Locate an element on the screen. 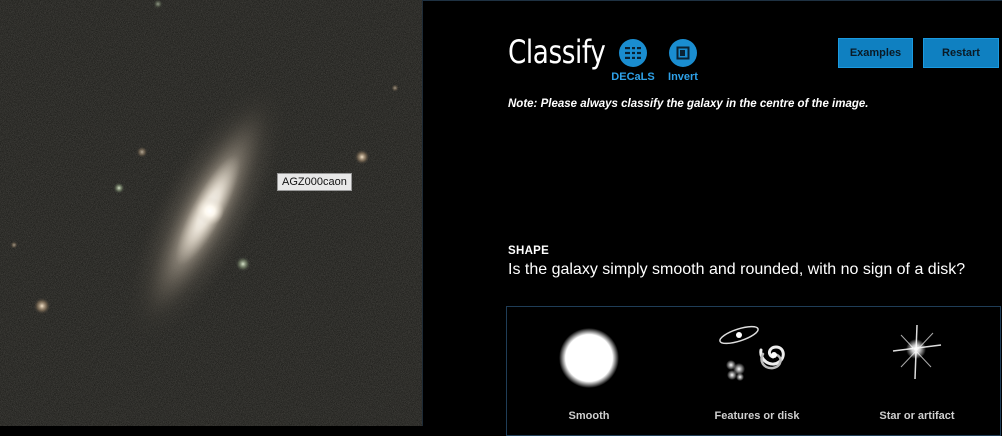 The width and height of the screenshot is (1002, 436). invert-tool-button: Invert is located at coordinates (683, 61).